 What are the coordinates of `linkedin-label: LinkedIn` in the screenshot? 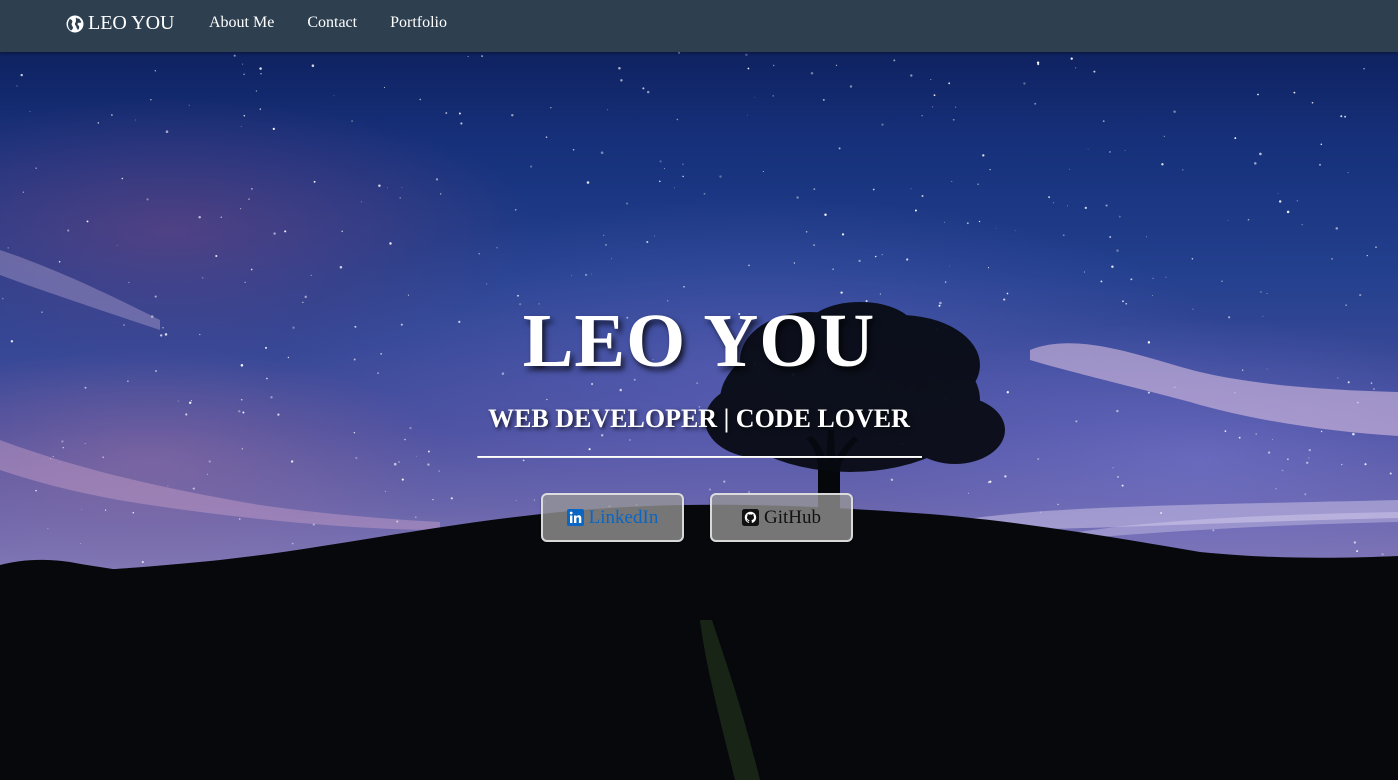 It's located at (623, 517).